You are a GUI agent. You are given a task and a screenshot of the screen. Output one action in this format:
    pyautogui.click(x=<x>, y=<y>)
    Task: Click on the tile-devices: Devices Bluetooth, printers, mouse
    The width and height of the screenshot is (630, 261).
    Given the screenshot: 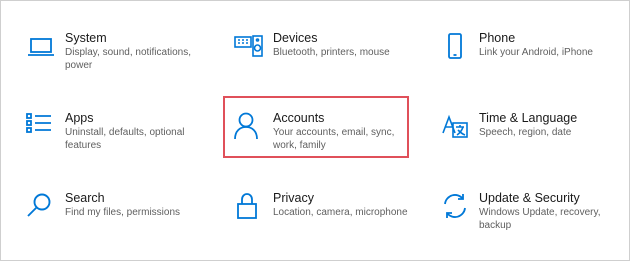 What is the action you would take?
    pyautogui.click(x=333, y=66)
    